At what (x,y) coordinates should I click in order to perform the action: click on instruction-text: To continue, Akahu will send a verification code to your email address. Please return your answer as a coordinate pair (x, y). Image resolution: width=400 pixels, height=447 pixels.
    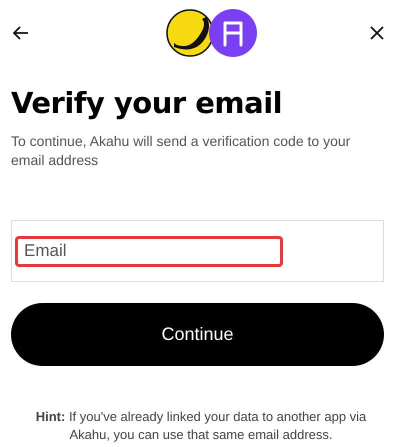
    Looking at the image, I should click on (181, 151).